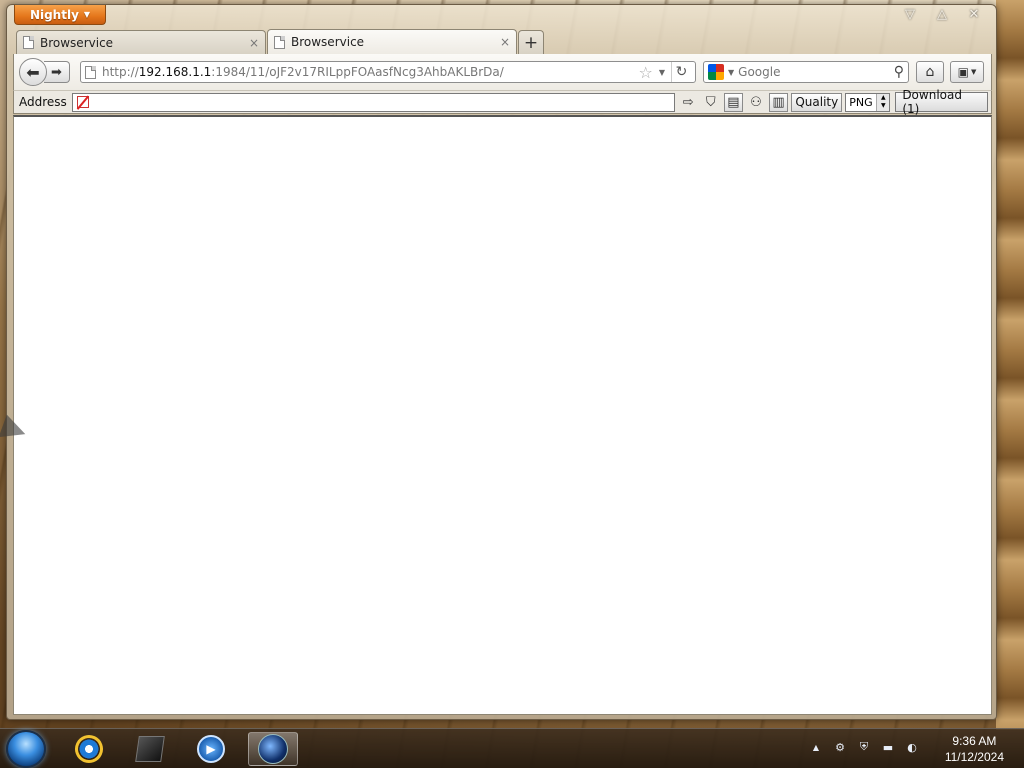 The width and height of the screenshot is (1024, 768). What do you see at coordinates (861, 102) in the screenshot?
I see `quality-value: PNG` at bounding box center [861, 102].